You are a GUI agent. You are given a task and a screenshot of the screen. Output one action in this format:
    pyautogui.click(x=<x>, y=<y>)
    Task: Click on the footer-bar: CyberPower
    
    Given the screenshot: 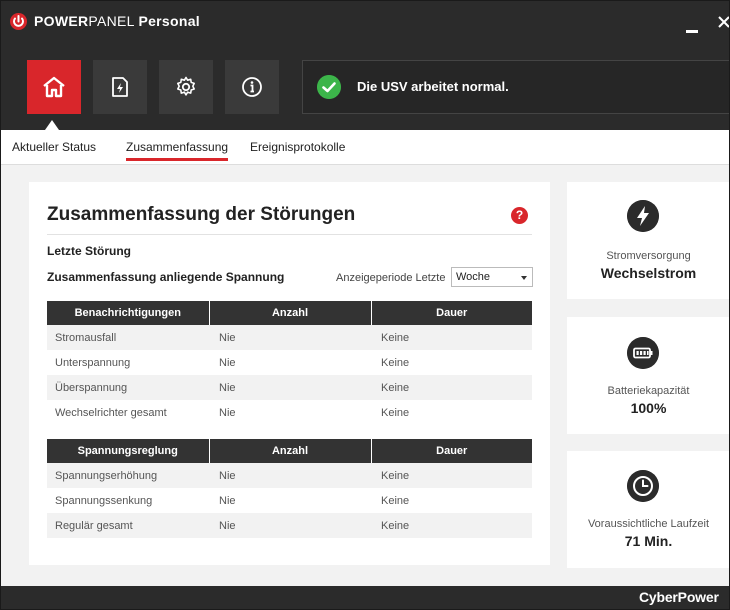 What is the action you would take?
    pyautogui.click(x=365, y=598)
    